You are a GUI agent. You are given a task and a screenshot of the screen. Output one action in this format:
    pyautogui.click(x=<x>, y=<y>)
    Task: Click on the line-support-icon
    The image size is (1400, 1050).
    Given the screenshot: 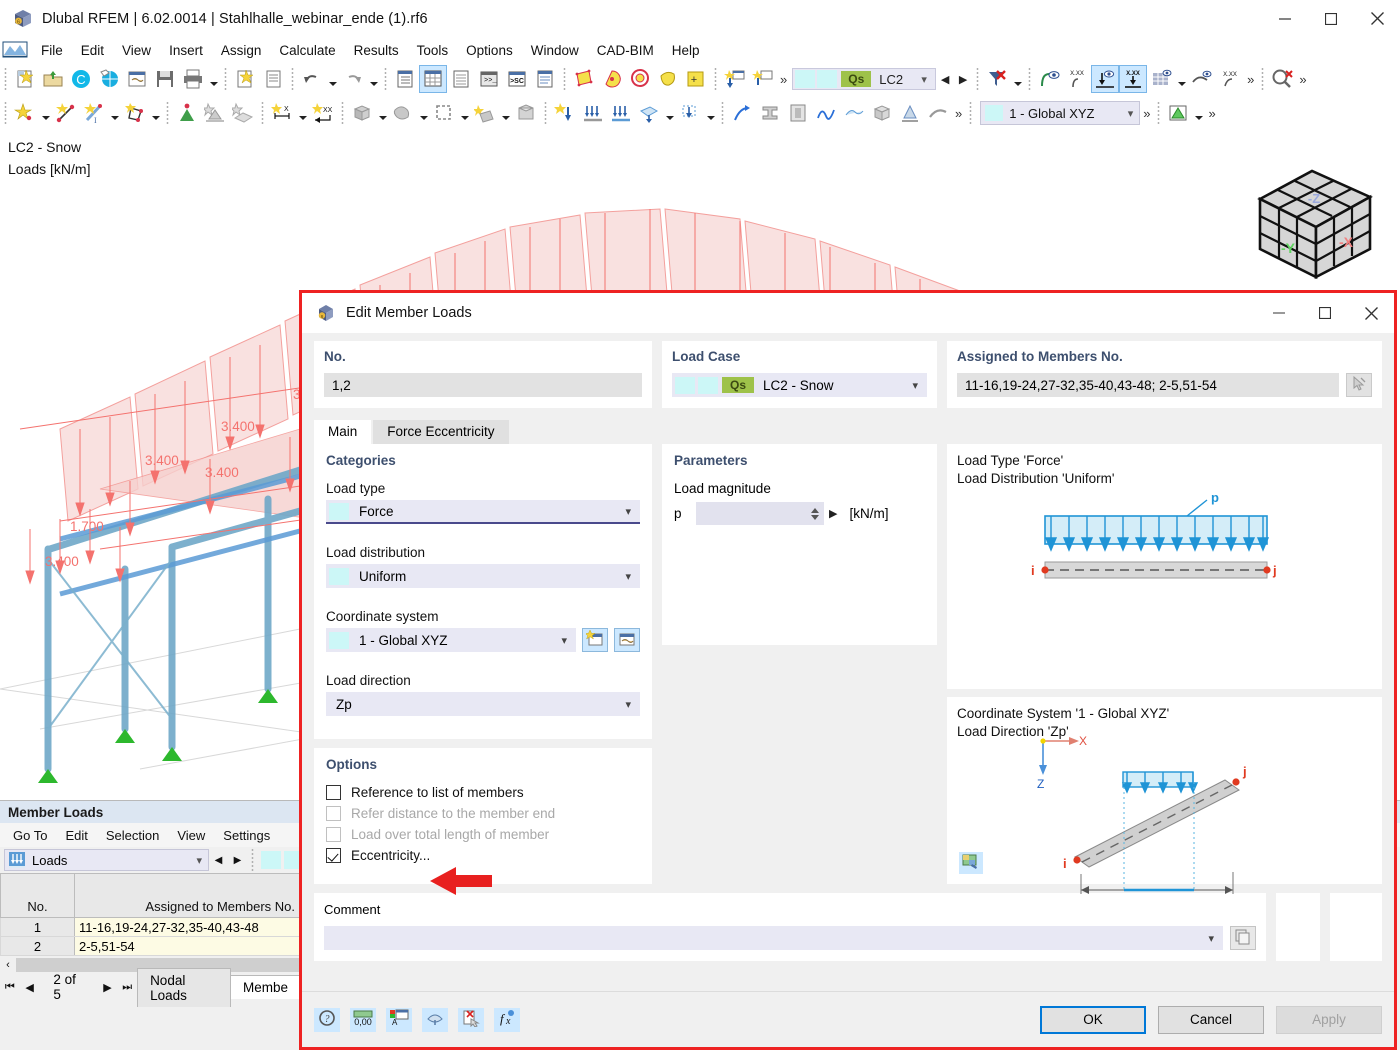 What is the action you would take?
    pyautogui.click(x=215, y=113)
    